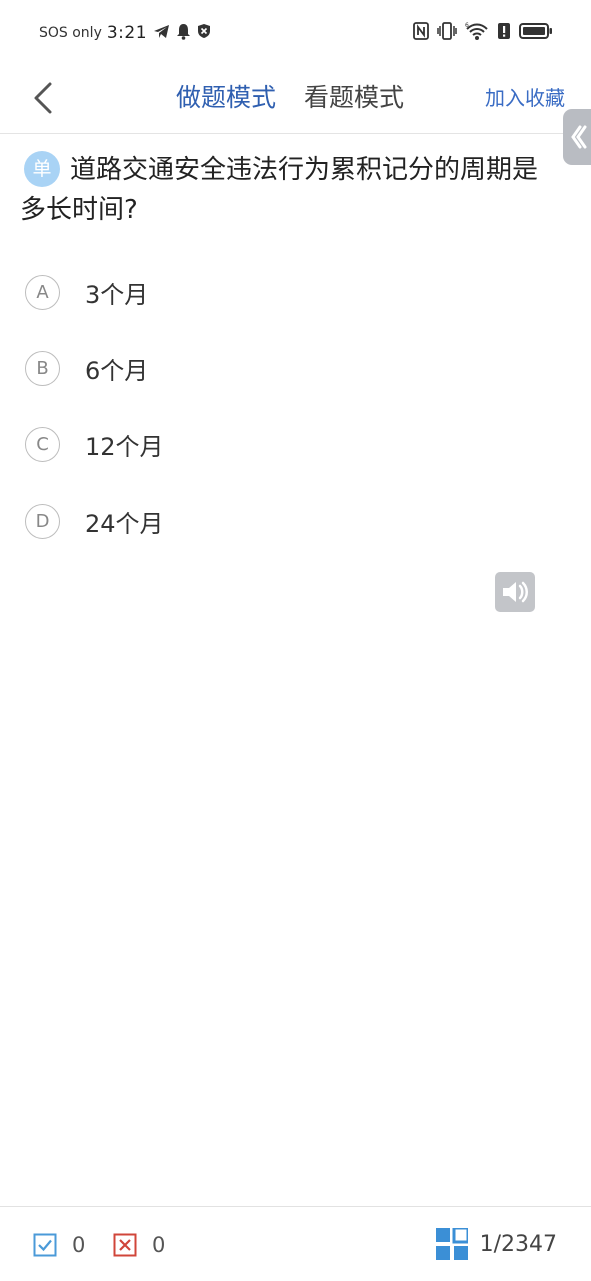 This screenshot has height=1281, width=591. What do you see at coordinates (226, 96) in the screenshot?
I see `tab-practice-mode: 做题模式` at bounding box center [226, 96].